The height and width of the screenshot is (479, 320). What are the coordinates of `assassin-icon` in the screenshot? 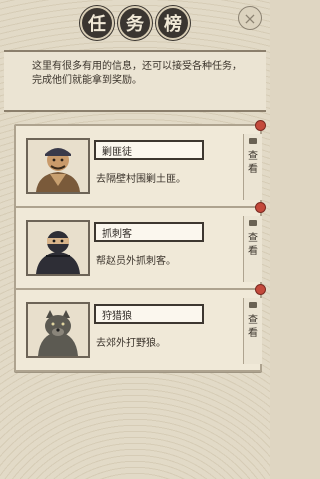 It's located at (58, 248).